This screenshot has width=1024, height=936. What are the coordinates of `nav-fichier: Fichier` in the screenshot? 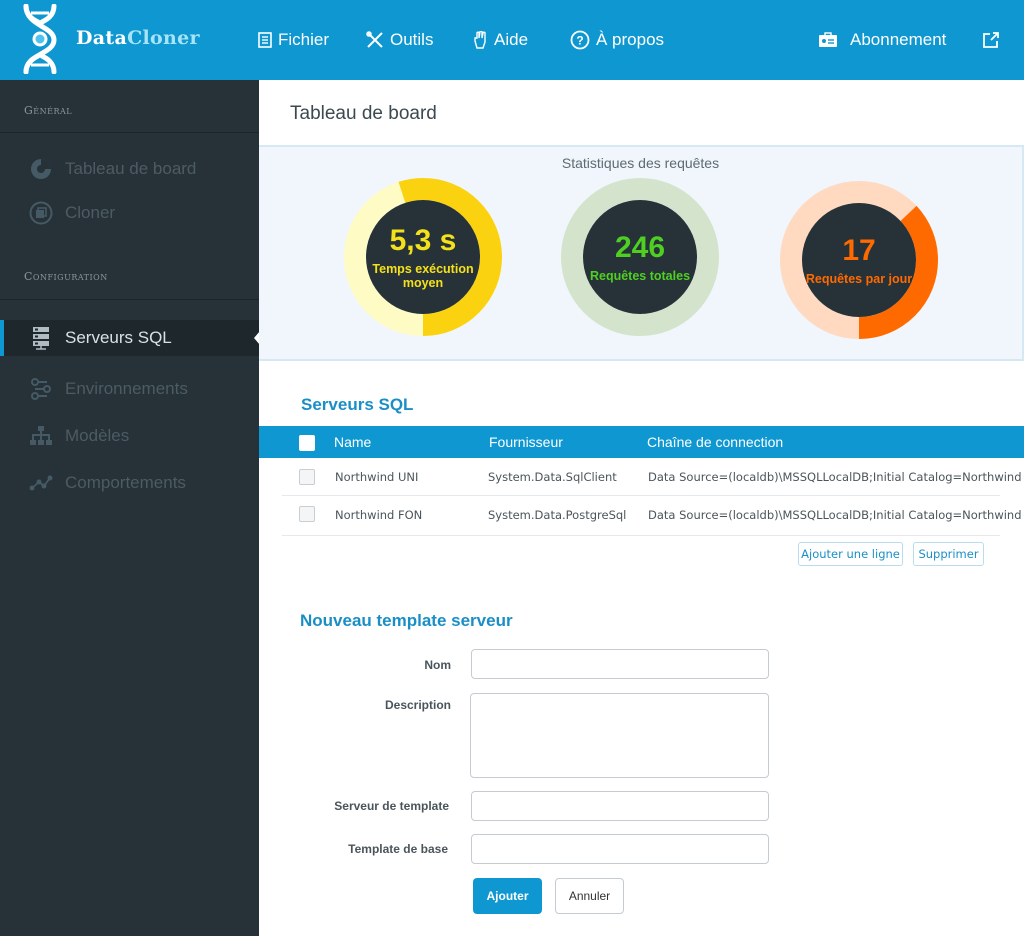 It's located at (293, 40).